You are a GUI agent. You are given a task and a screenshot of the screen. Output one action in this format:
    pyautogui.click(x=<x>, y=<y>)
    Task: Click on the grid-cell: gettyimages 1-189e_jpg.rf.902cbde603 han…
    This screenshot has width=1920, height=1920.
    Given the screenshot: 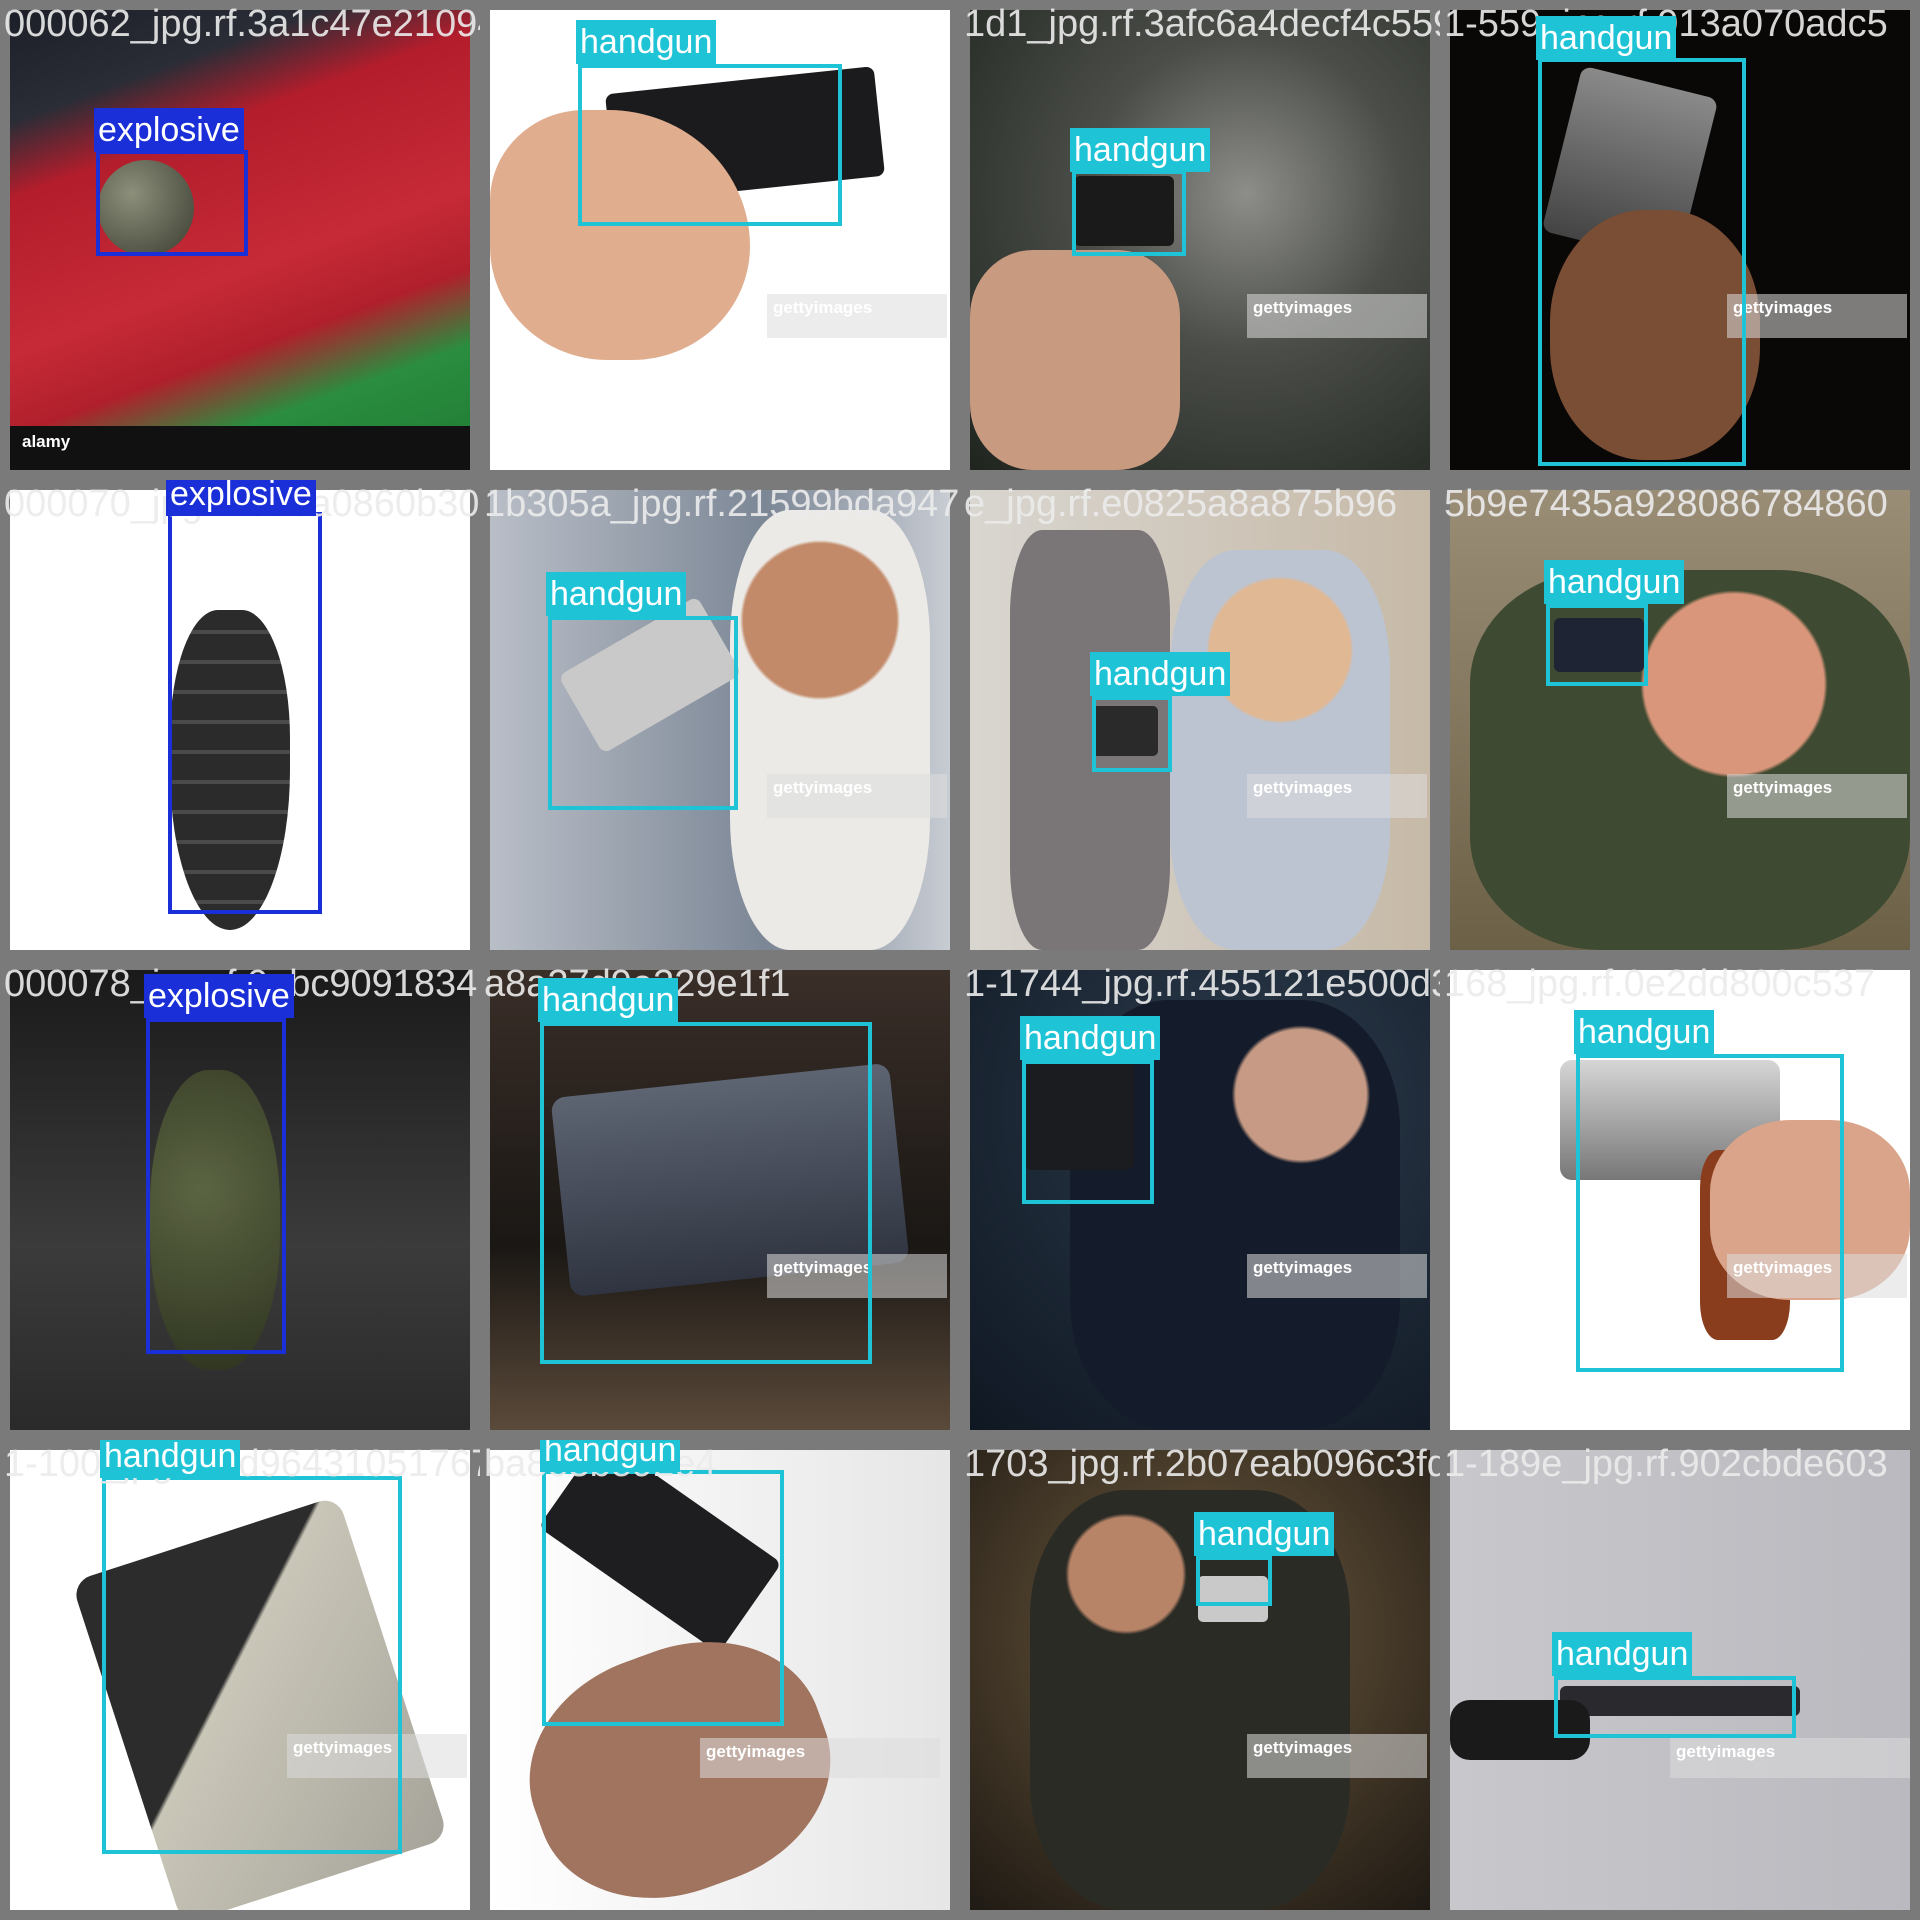 What is the action you would take?
    pyautogui.click(x=1680, y=1680)
    